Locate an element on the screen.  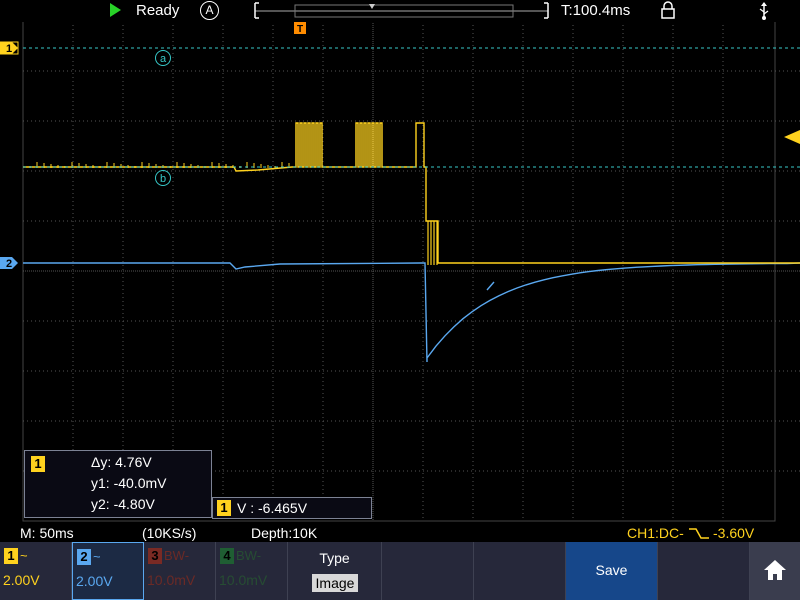
memory-position-bar is located at coordinates (401, 10).